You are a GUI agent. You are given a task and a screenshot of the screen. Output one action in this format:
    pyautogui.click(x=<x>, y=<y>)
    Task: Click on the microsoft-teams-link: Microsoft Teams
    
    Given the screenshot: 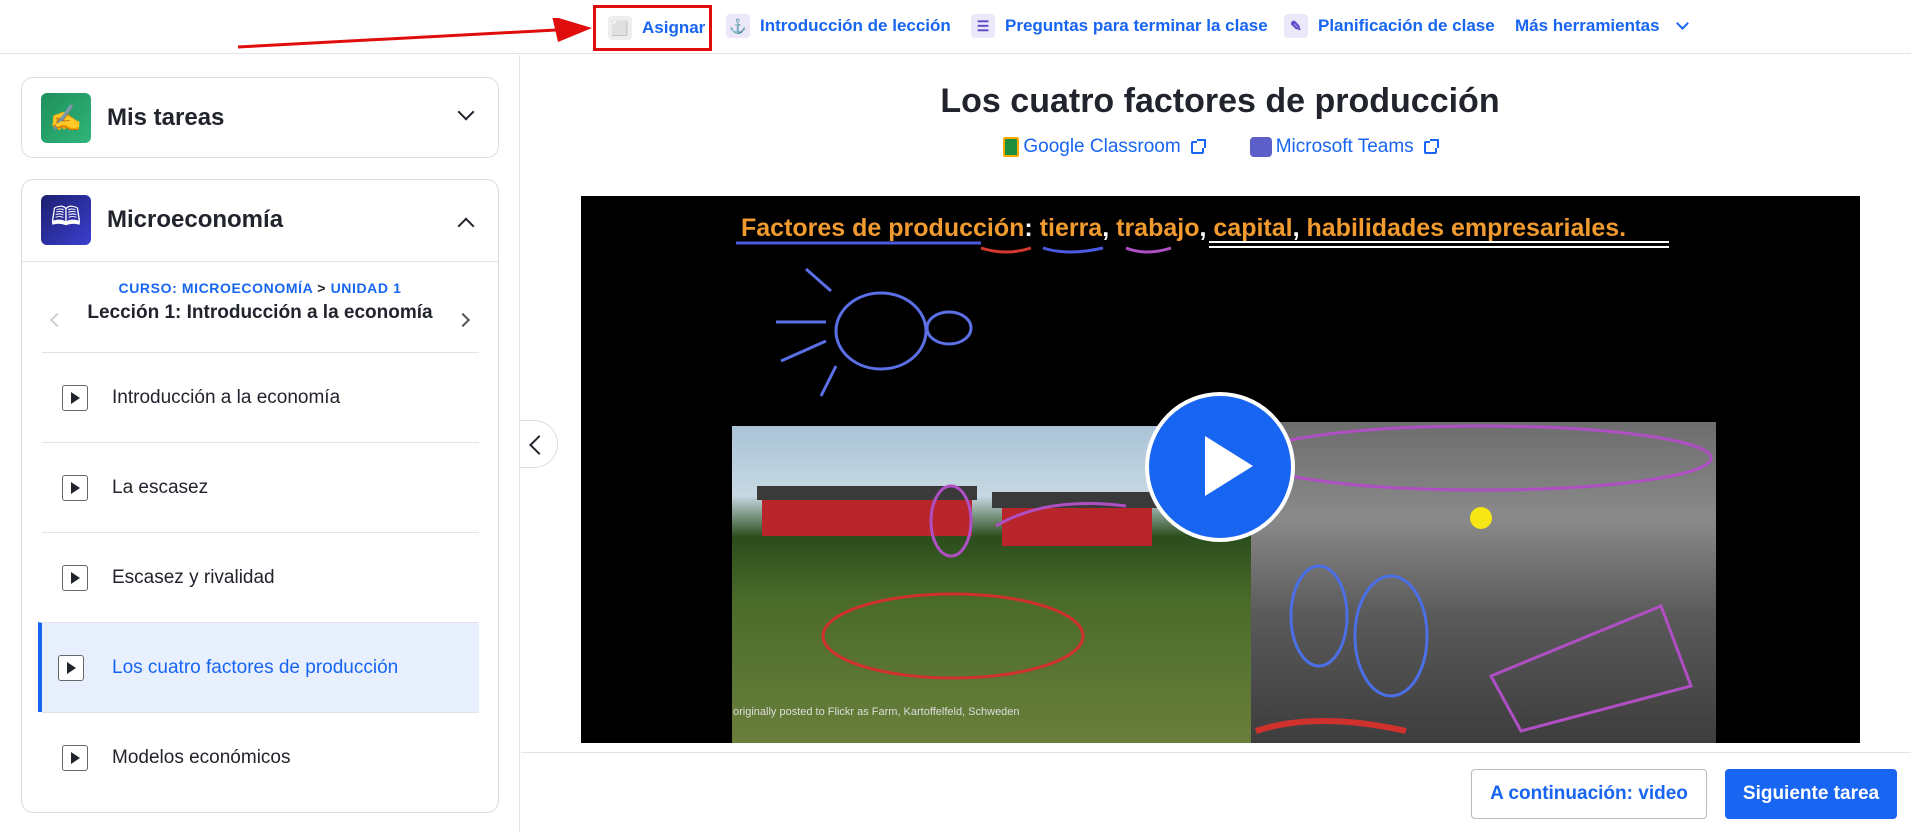 What is the action you would take?
    pyautogui.click(x=1344, y=147)
    